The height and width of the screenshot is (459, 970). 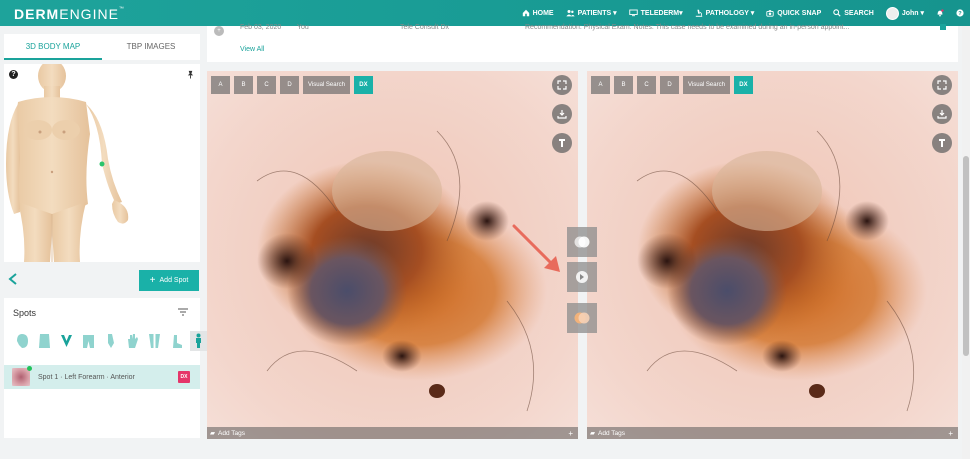 What do you see at coordinates (53, 47) in the screenshot?
I see `tab-3d-body-map: 3D BODY MAP` at bounding box center [53, 47].